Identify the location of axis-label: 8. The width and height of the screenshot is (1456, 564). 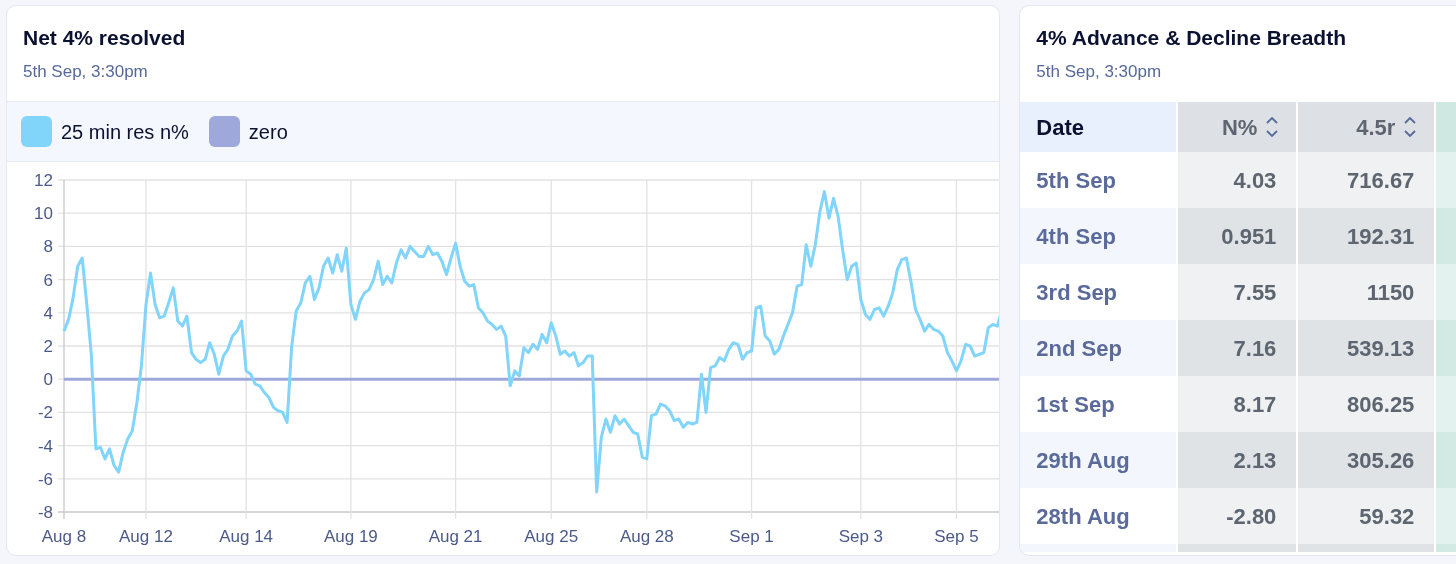
(48, 247).